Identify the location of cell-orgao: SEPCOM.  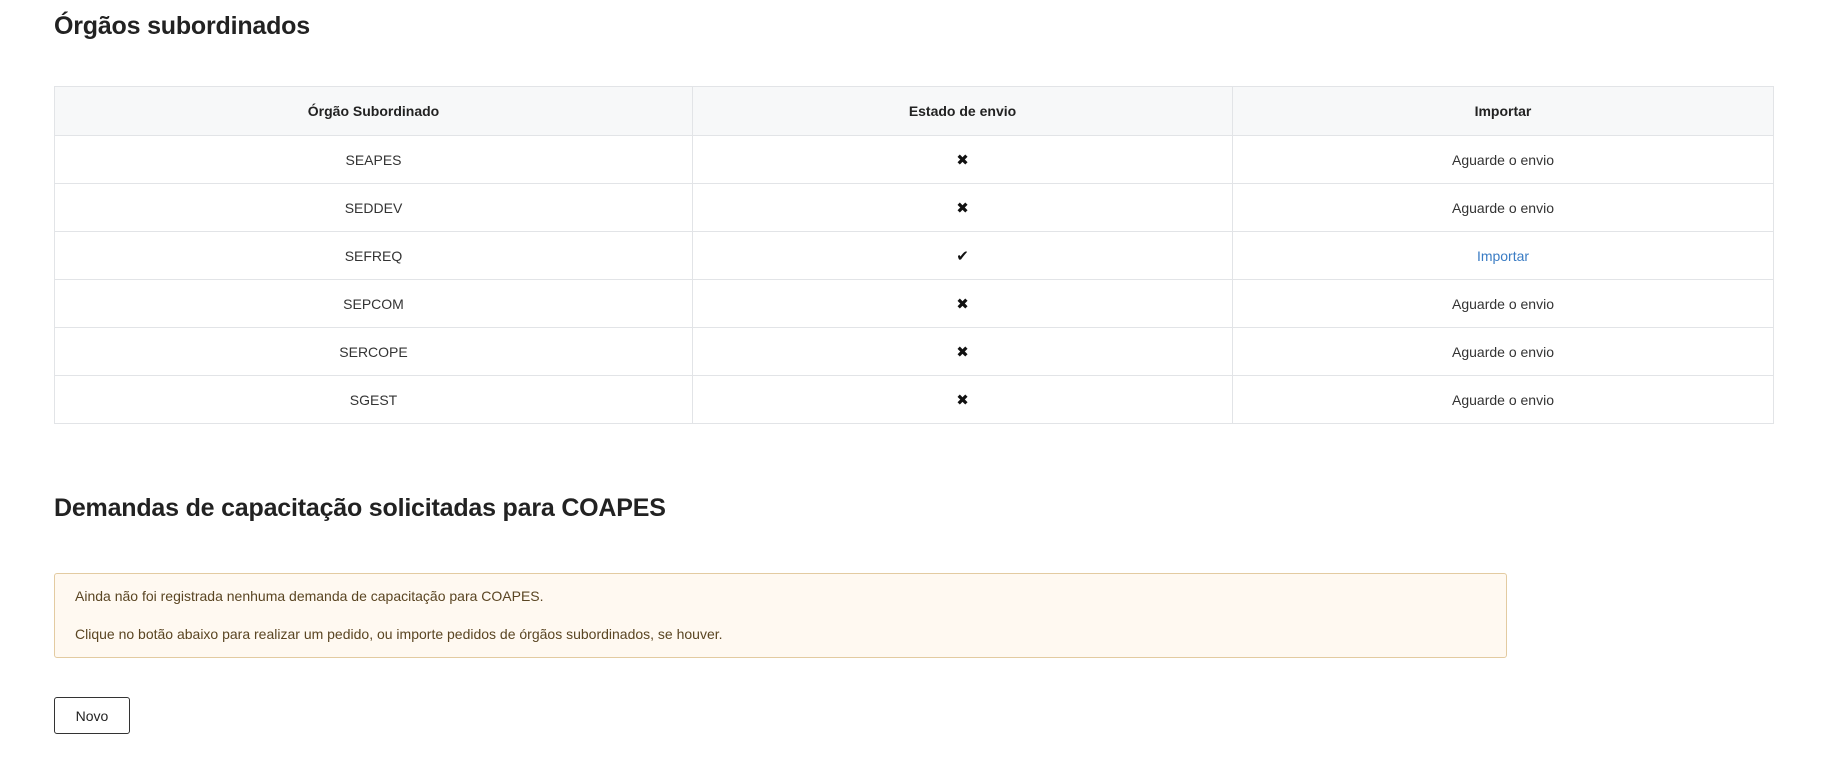
(373, 303).